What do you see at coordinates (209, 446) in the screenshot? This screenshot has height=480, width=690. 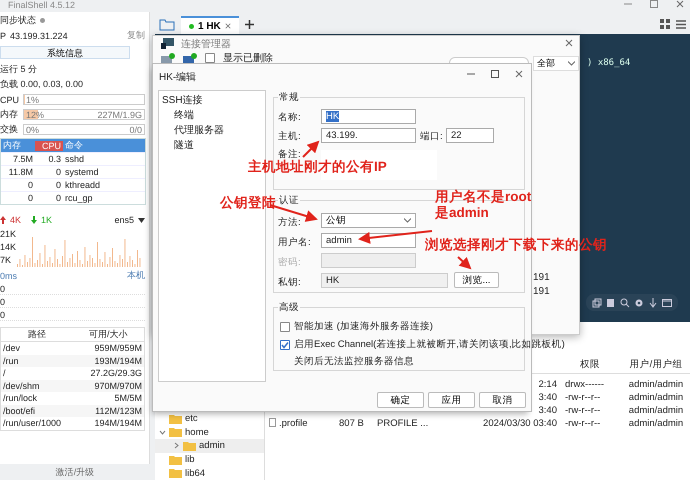 I see `folder-tree-item: admin` at bounding box center [209, 446].